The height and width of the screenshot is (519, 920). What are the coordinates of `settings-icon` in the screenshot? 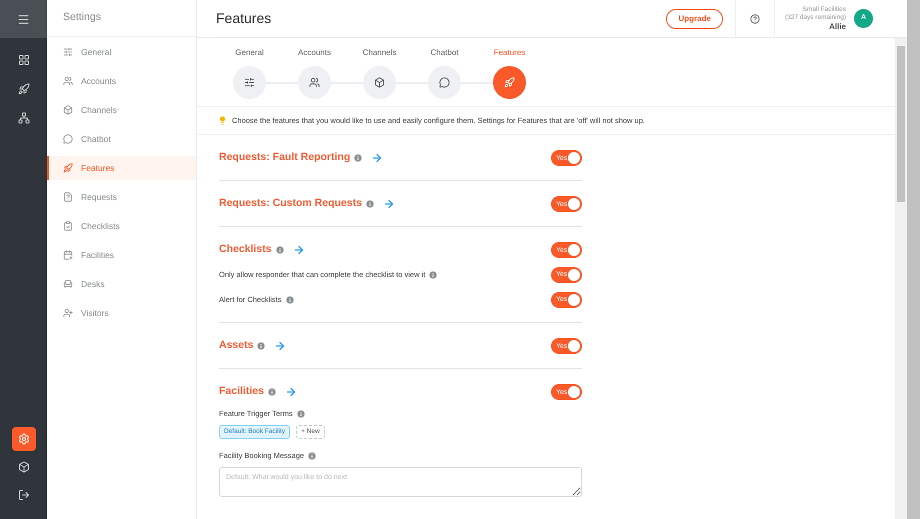 It's located at (24, 439).